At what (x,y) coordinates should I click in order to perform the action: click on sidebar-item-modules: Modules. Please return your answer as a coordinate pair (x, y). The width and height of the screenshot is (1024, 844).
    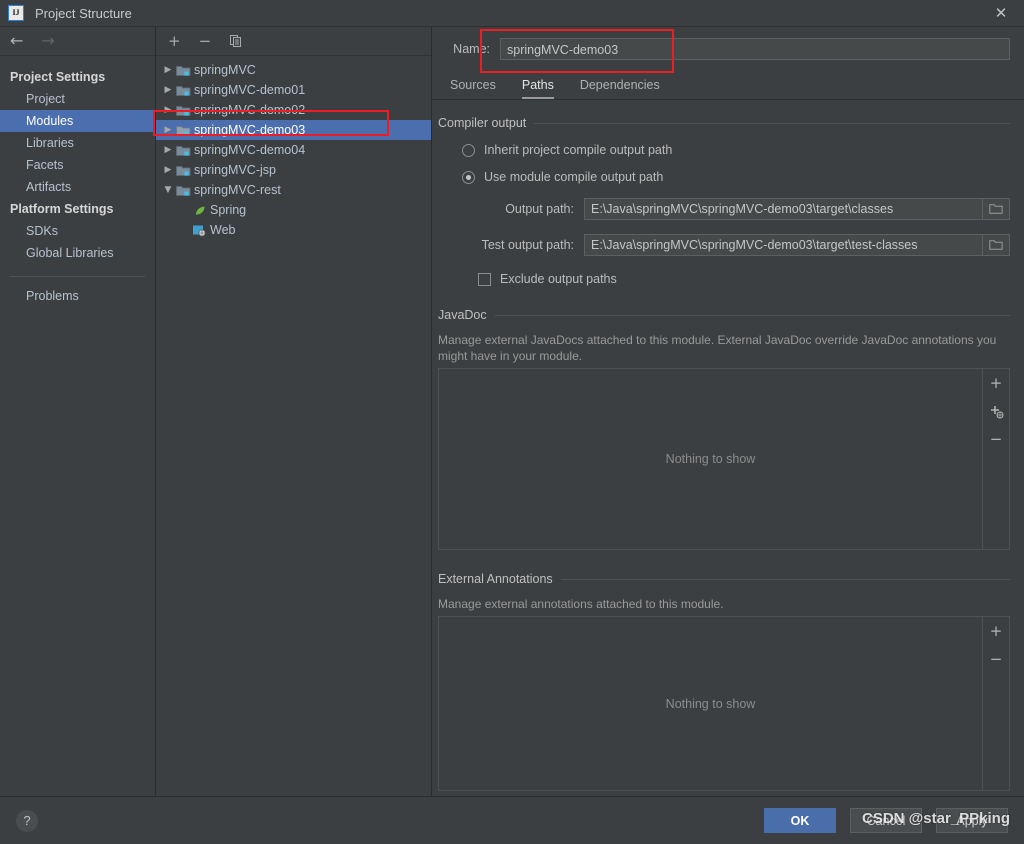
    Looking at the image, I should click on (77, 121).